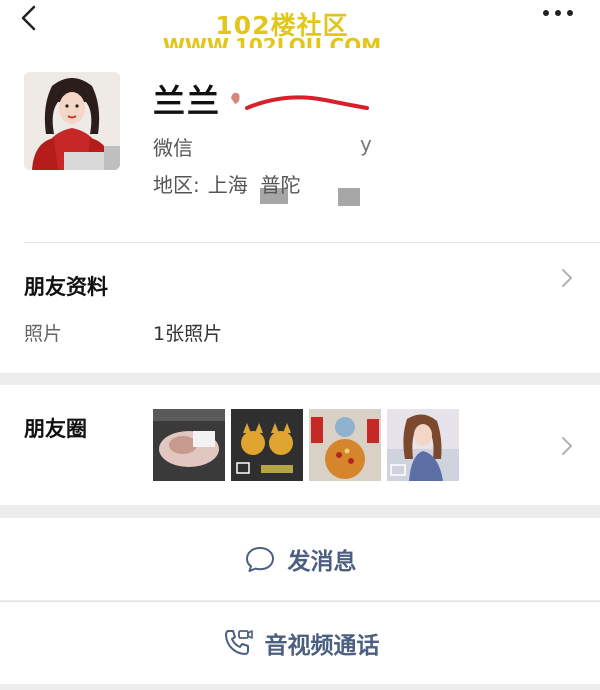 Image resolution: width=600 pixels, height=690 pixels. Describe the element at coordinates (558, 13) in the screenshot. I see `more-dots-icon` at that location.